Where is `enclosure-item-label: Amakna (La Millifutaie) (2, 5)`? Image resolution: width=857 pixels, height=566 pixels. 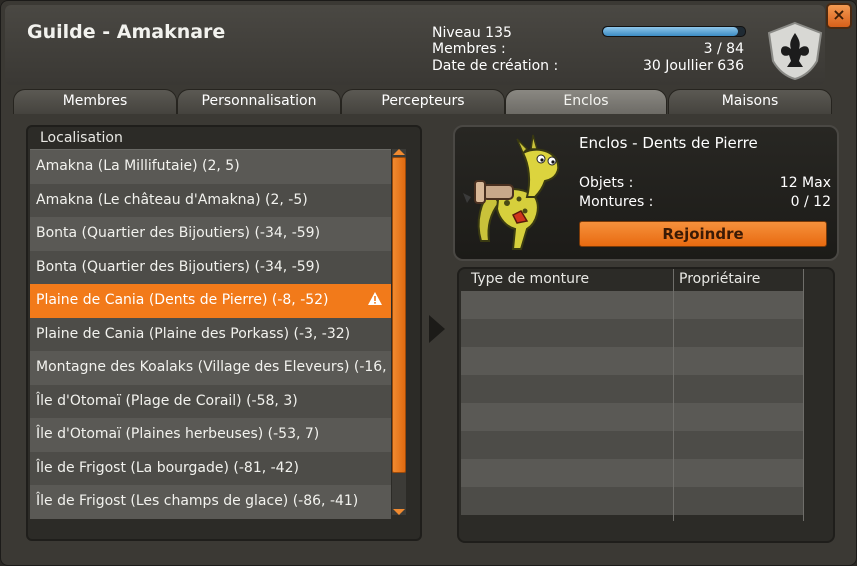 enclosure-item-label: Amakna (La Millifutaie) (2, 5) is located at coordinates (138, 166).